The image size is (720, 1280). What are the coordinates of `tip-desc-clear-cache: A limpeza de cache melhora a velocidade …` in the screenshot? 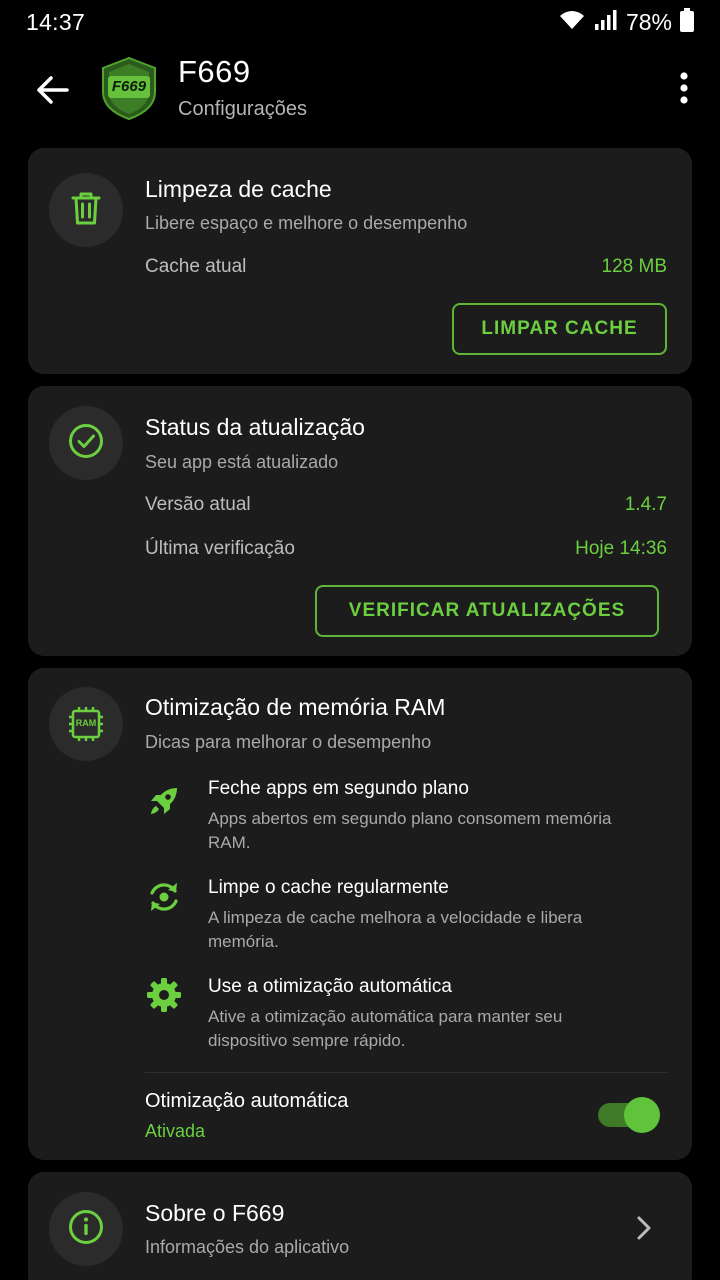 It's located at (395, 929).